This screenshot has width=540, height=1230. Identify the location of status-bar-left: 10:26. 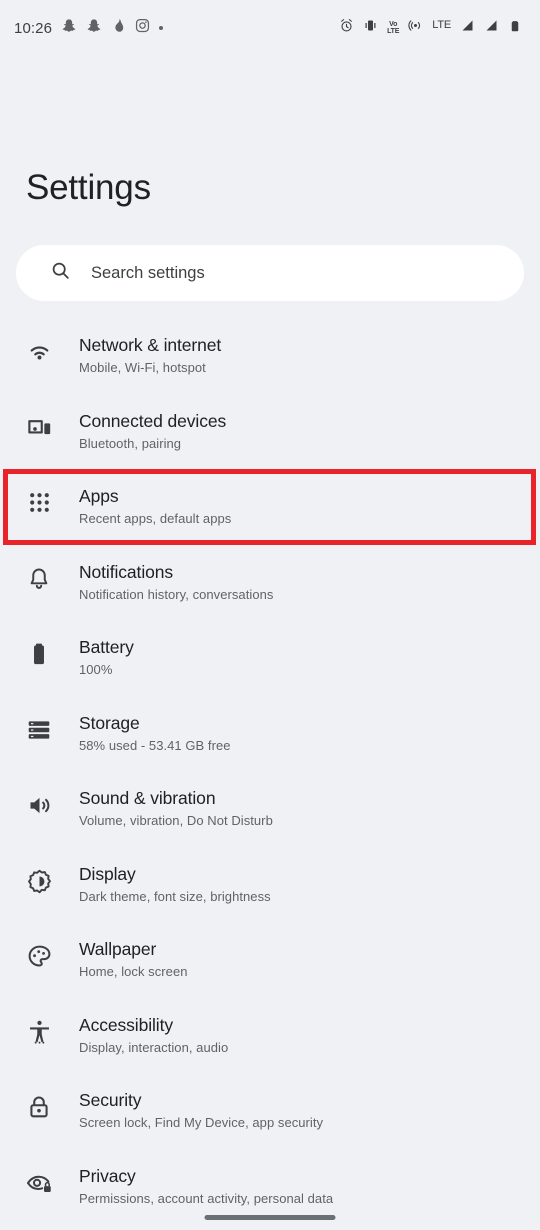
(89, 28).